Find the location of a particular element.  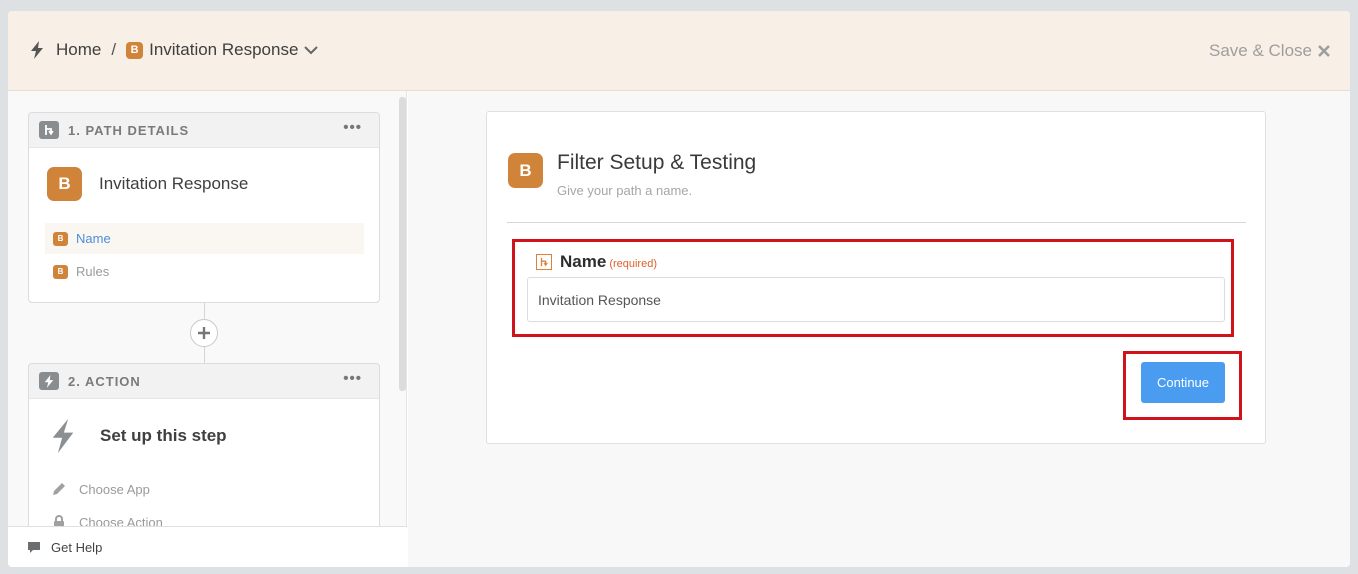

get-help-button: Get Help is located at coordinates (207, 546).